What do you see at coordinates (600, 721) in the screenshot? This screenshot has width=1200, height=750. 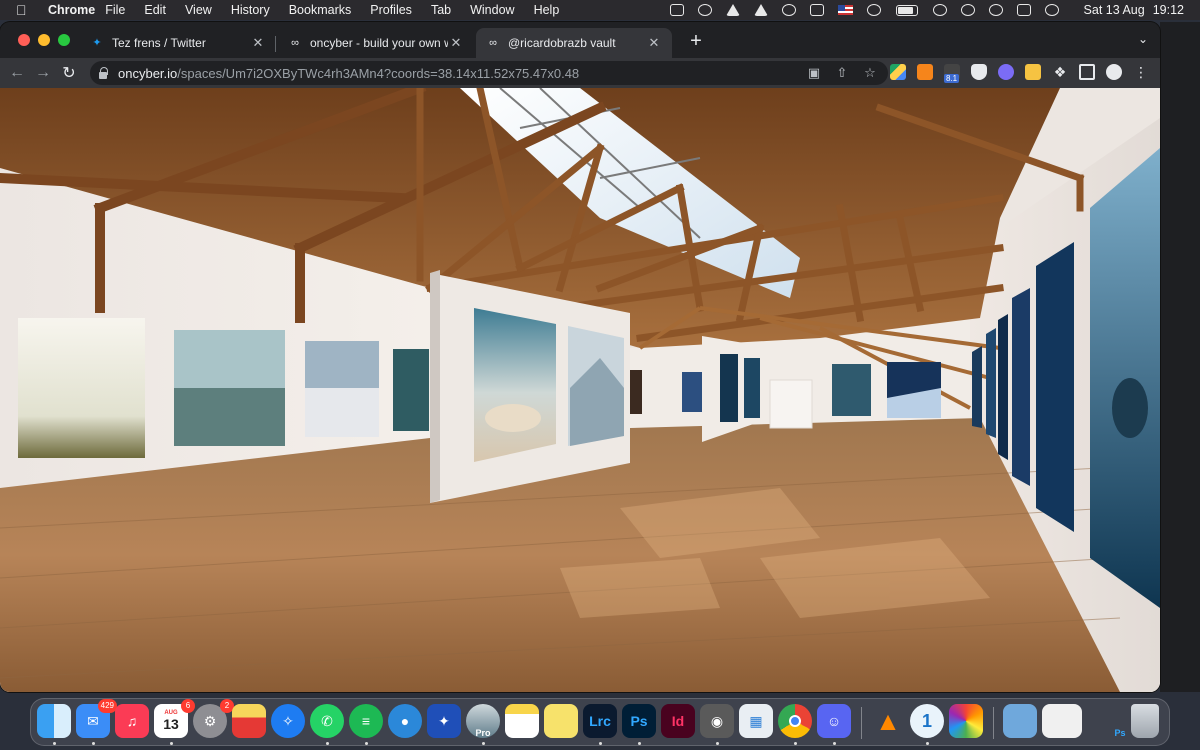 I see `lightroom-icon: Lrc` at bounding box center [600, 721].